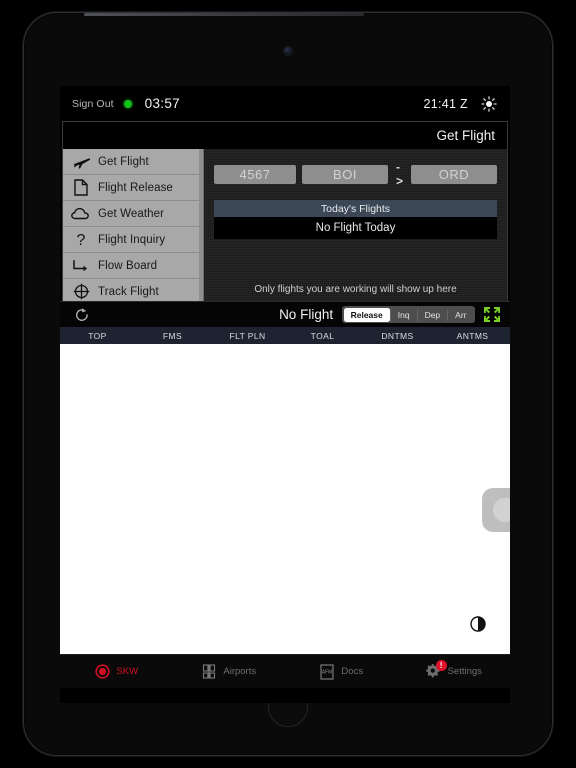 This screenshot has width=576, height=768. Describe the element at coordinates (128, 291) in the screenshot. I see `sidebar-item-label: Track Flight` at that location.